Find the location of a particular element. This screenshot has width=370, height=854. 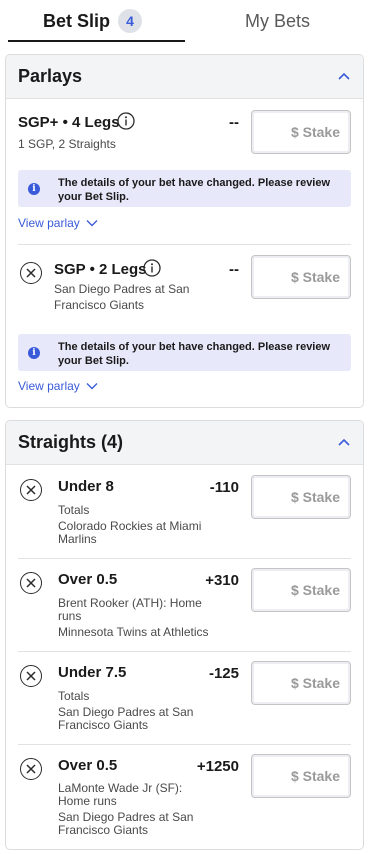

selection-odds: -125 is located at coordinates (223, 673).